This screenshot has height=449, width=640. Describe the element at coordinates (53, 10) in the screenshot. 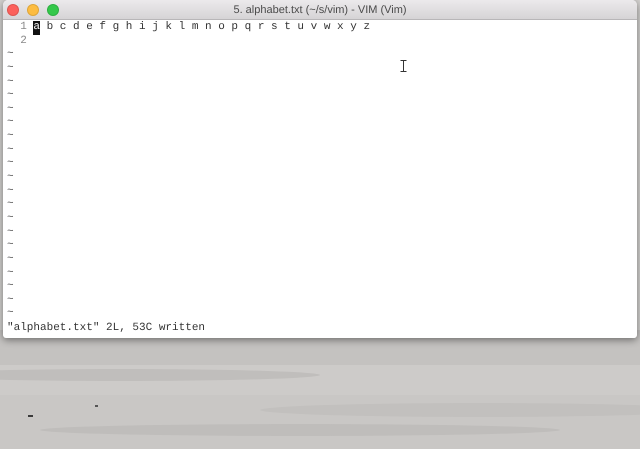

I see `zoom-button` at that location.